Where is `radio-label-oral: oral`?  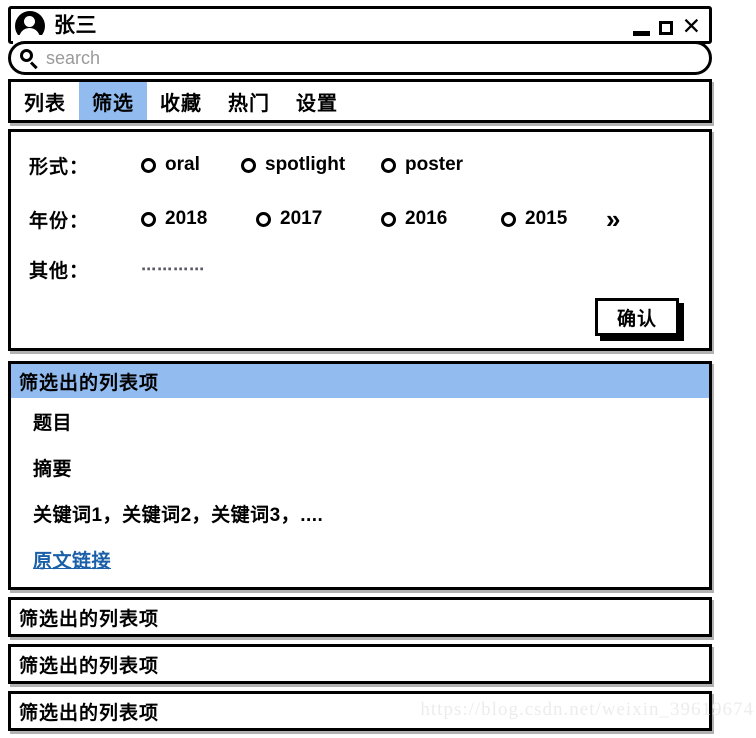
radio-label-oral: oral is located at coordinates (182, 164).